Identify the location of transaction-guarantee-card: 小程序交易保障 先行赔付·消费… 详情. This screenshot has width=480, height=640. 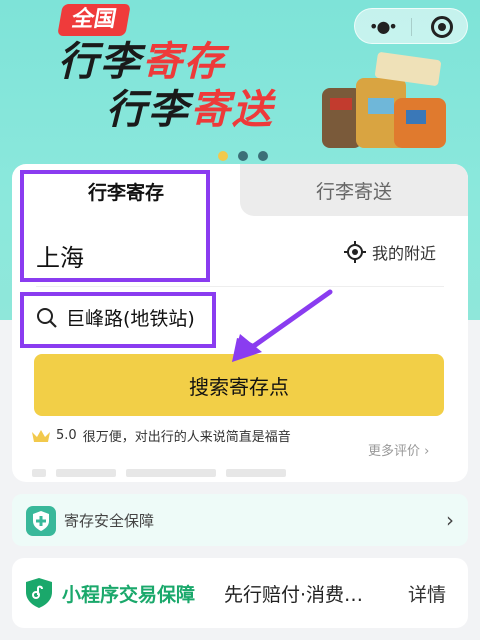
(240, 593).